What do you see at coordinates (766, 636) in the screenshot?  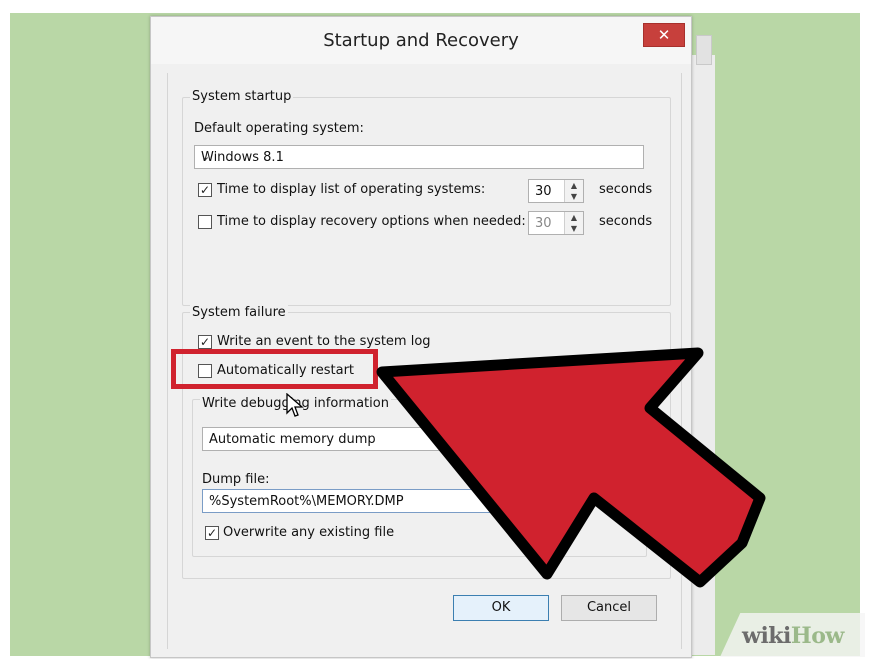 I see `watermark-wiki: wiki` at bounding box center [766, 636].